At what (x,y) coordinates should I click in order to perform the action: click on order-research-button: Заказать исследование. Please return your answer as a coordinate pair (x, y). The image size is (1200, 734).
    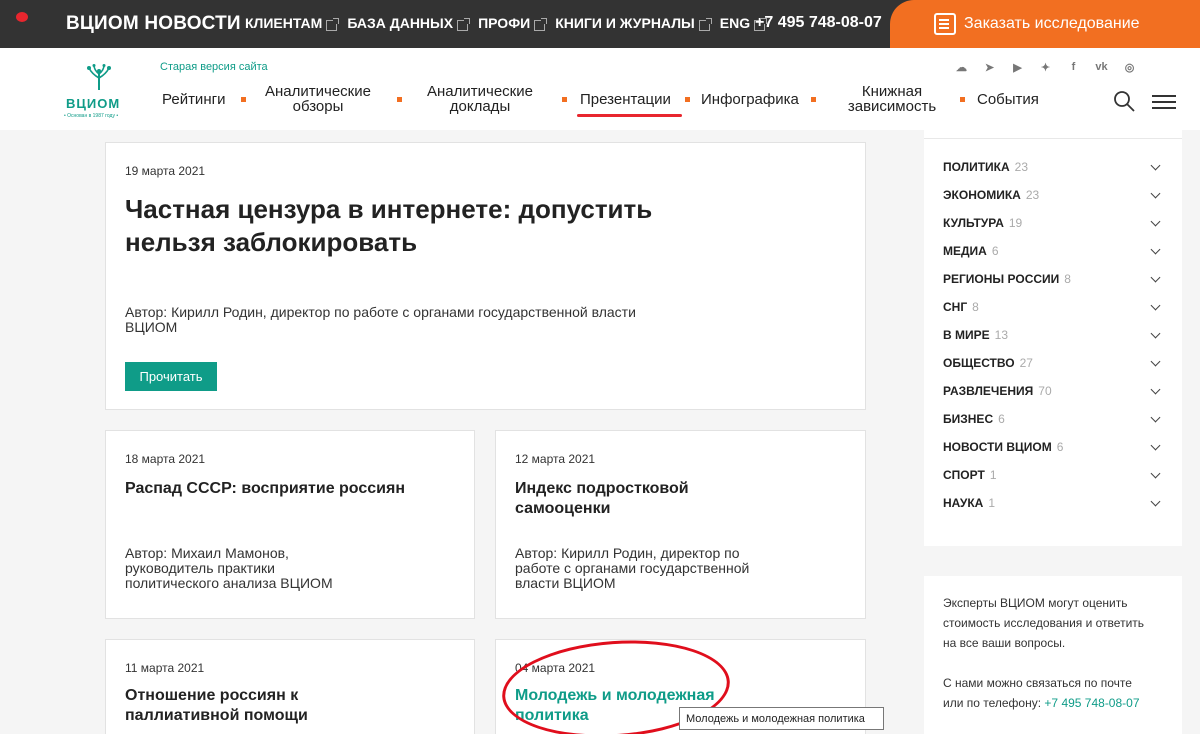
    Looking at the image, I should click on (1045, 24).